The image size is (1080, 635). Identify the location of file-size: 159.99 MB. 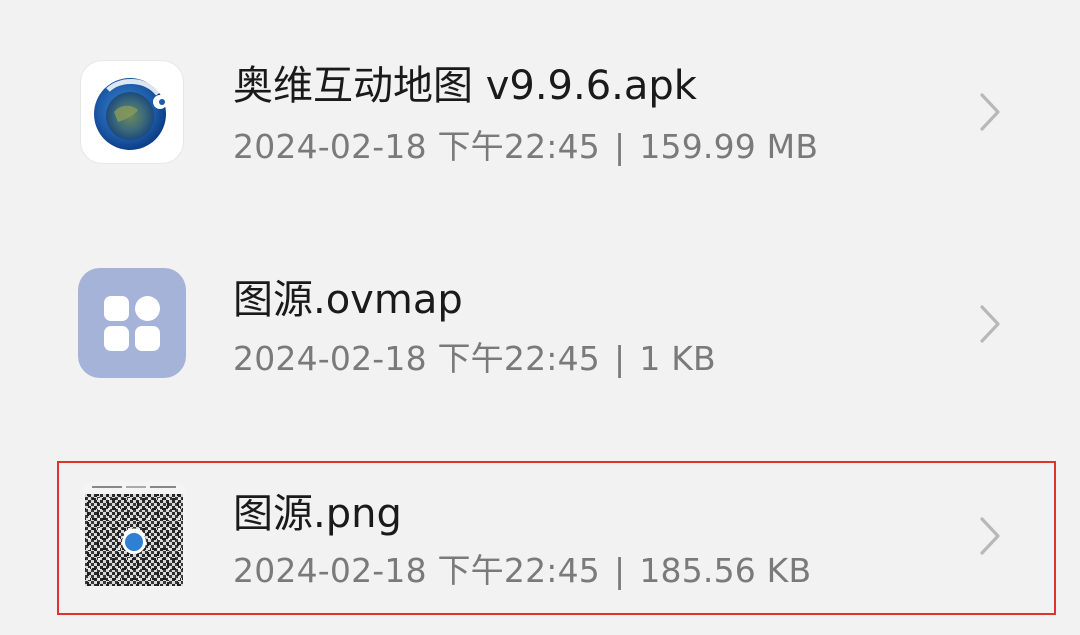
(729, 146).